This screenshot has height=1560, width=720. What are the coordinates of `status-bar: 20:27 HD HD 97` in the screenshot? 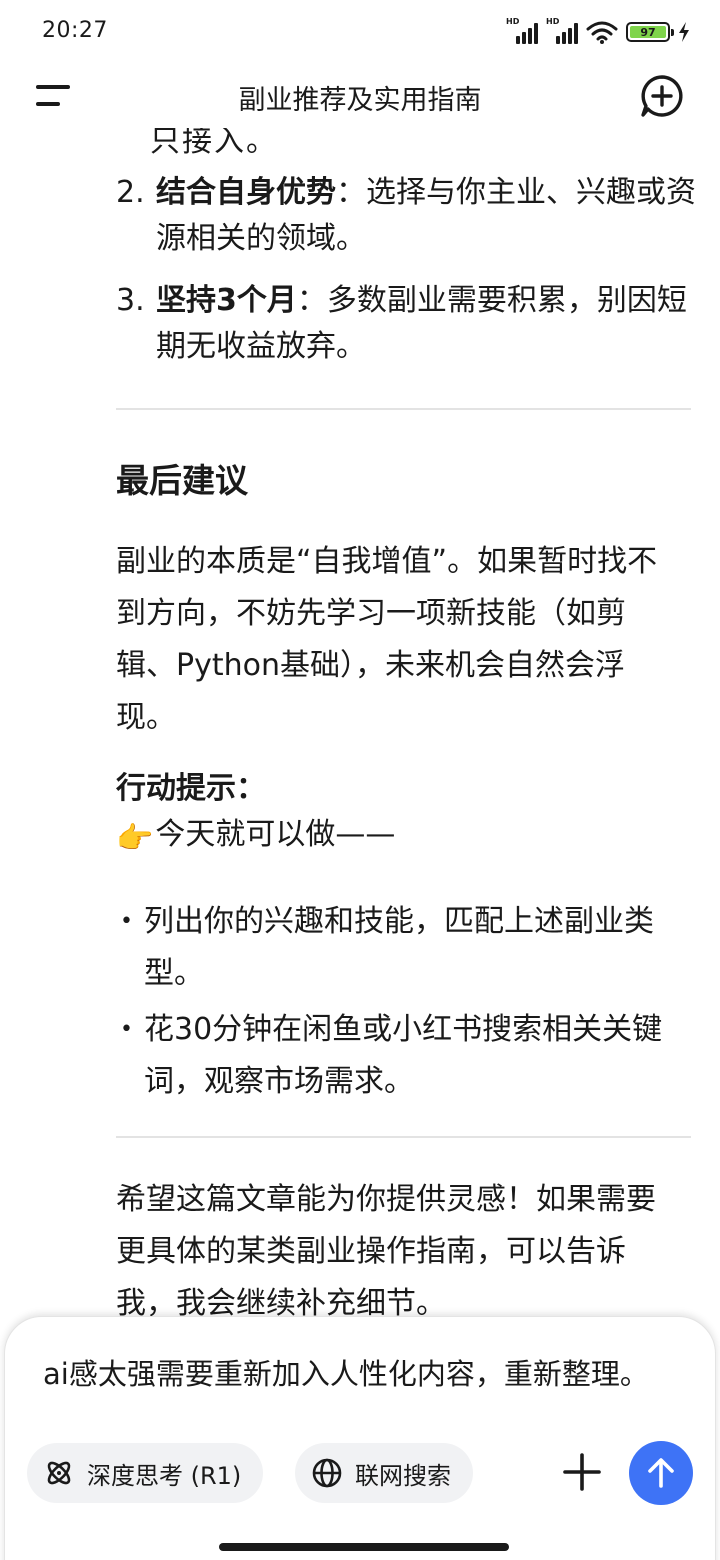 It's located at (360, 33).